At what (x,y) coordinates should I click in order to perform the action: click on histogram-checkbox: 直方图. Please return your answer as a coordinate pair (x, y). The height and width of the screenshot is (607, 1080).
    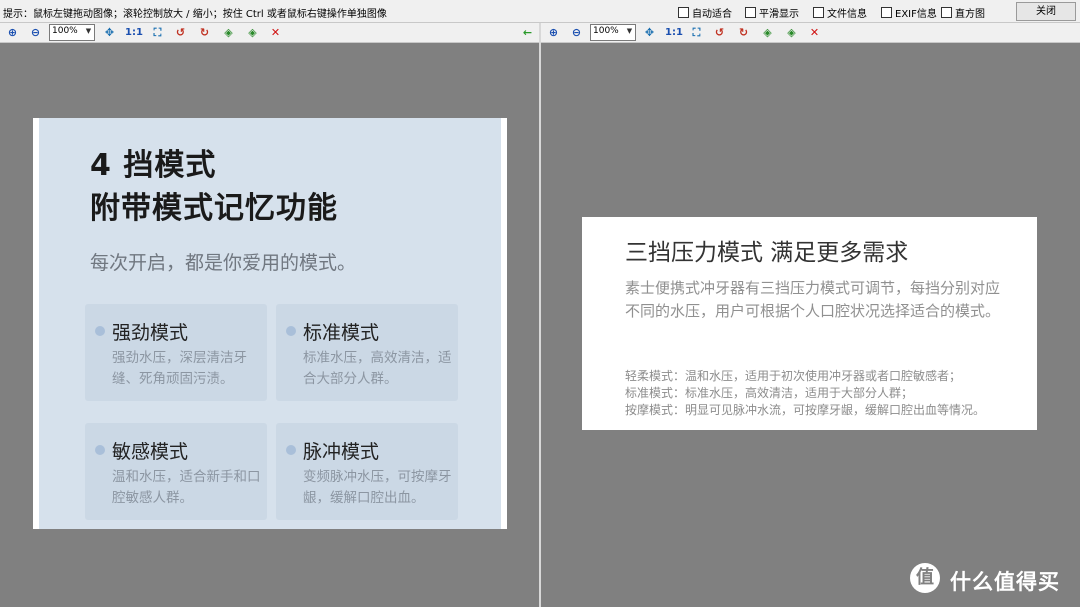
    Looking at the image, I should click on (963, 12).